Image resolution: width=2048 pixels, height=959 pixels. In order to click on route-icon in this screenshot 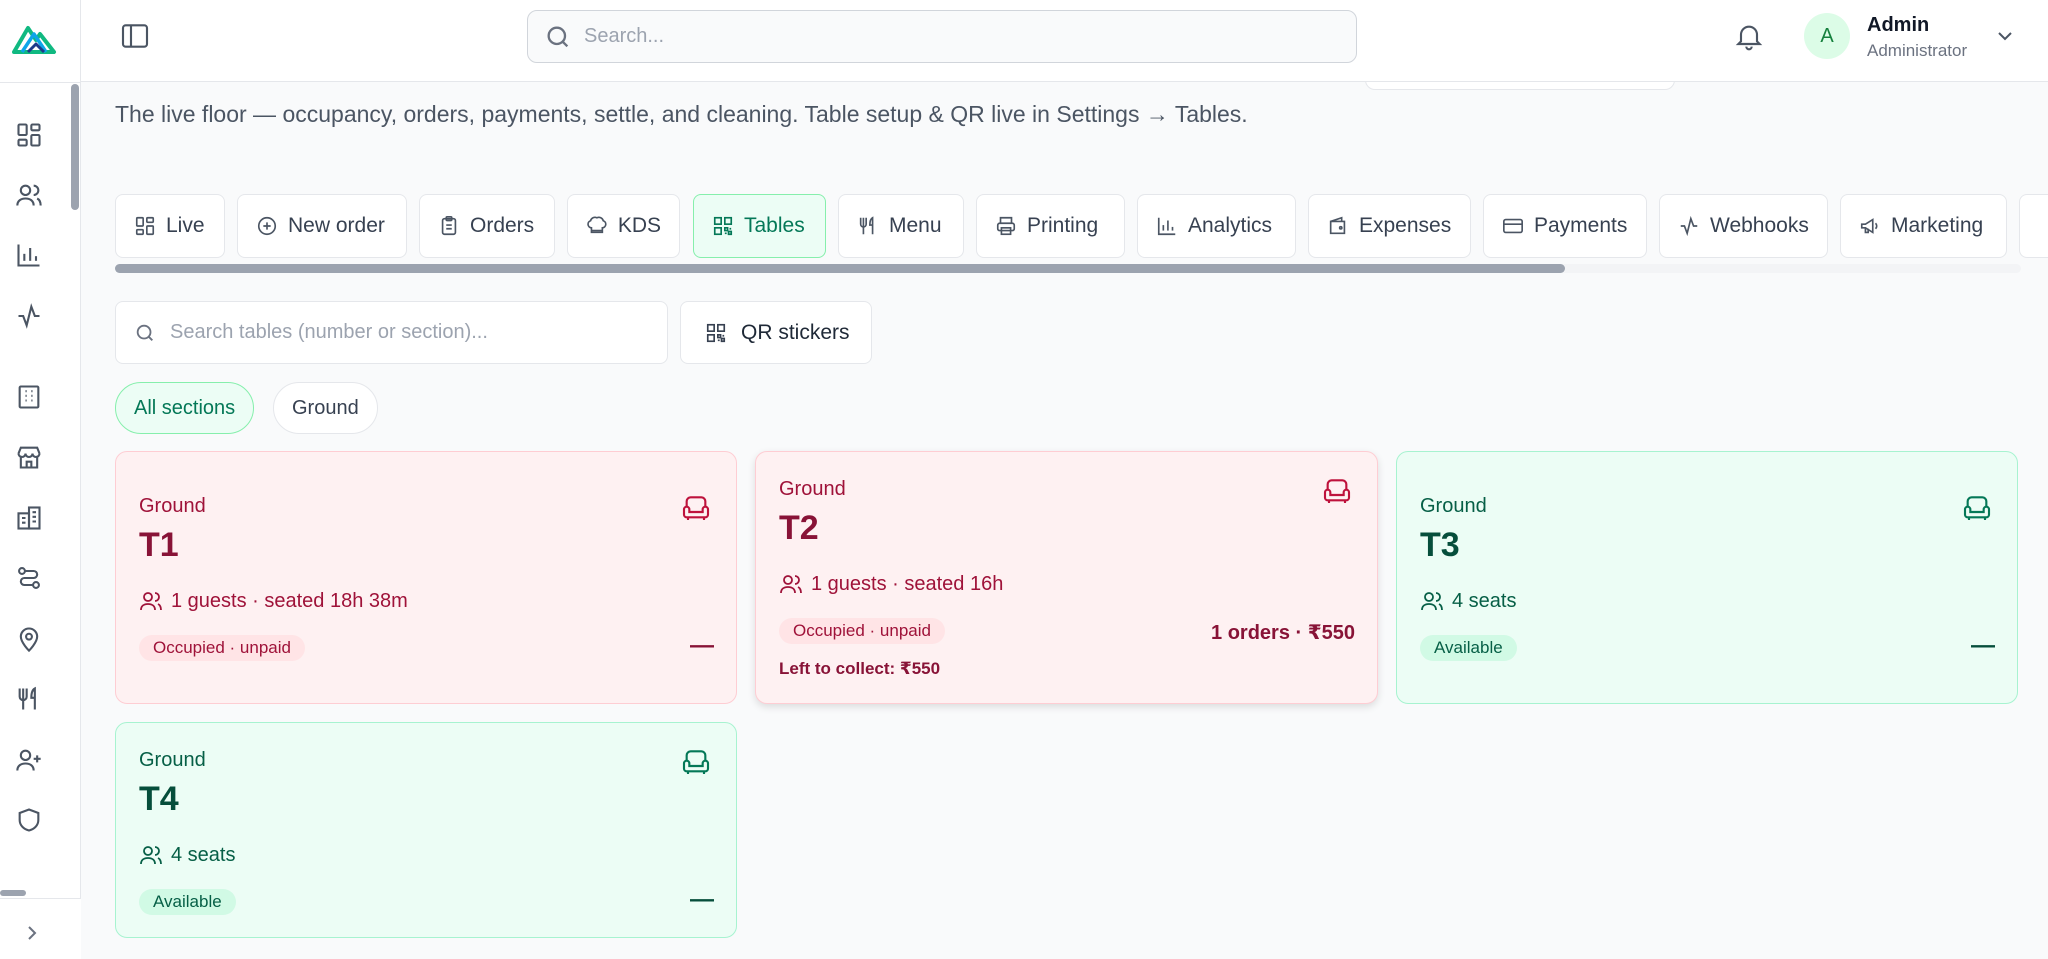, I will do `click(29, 578)`.